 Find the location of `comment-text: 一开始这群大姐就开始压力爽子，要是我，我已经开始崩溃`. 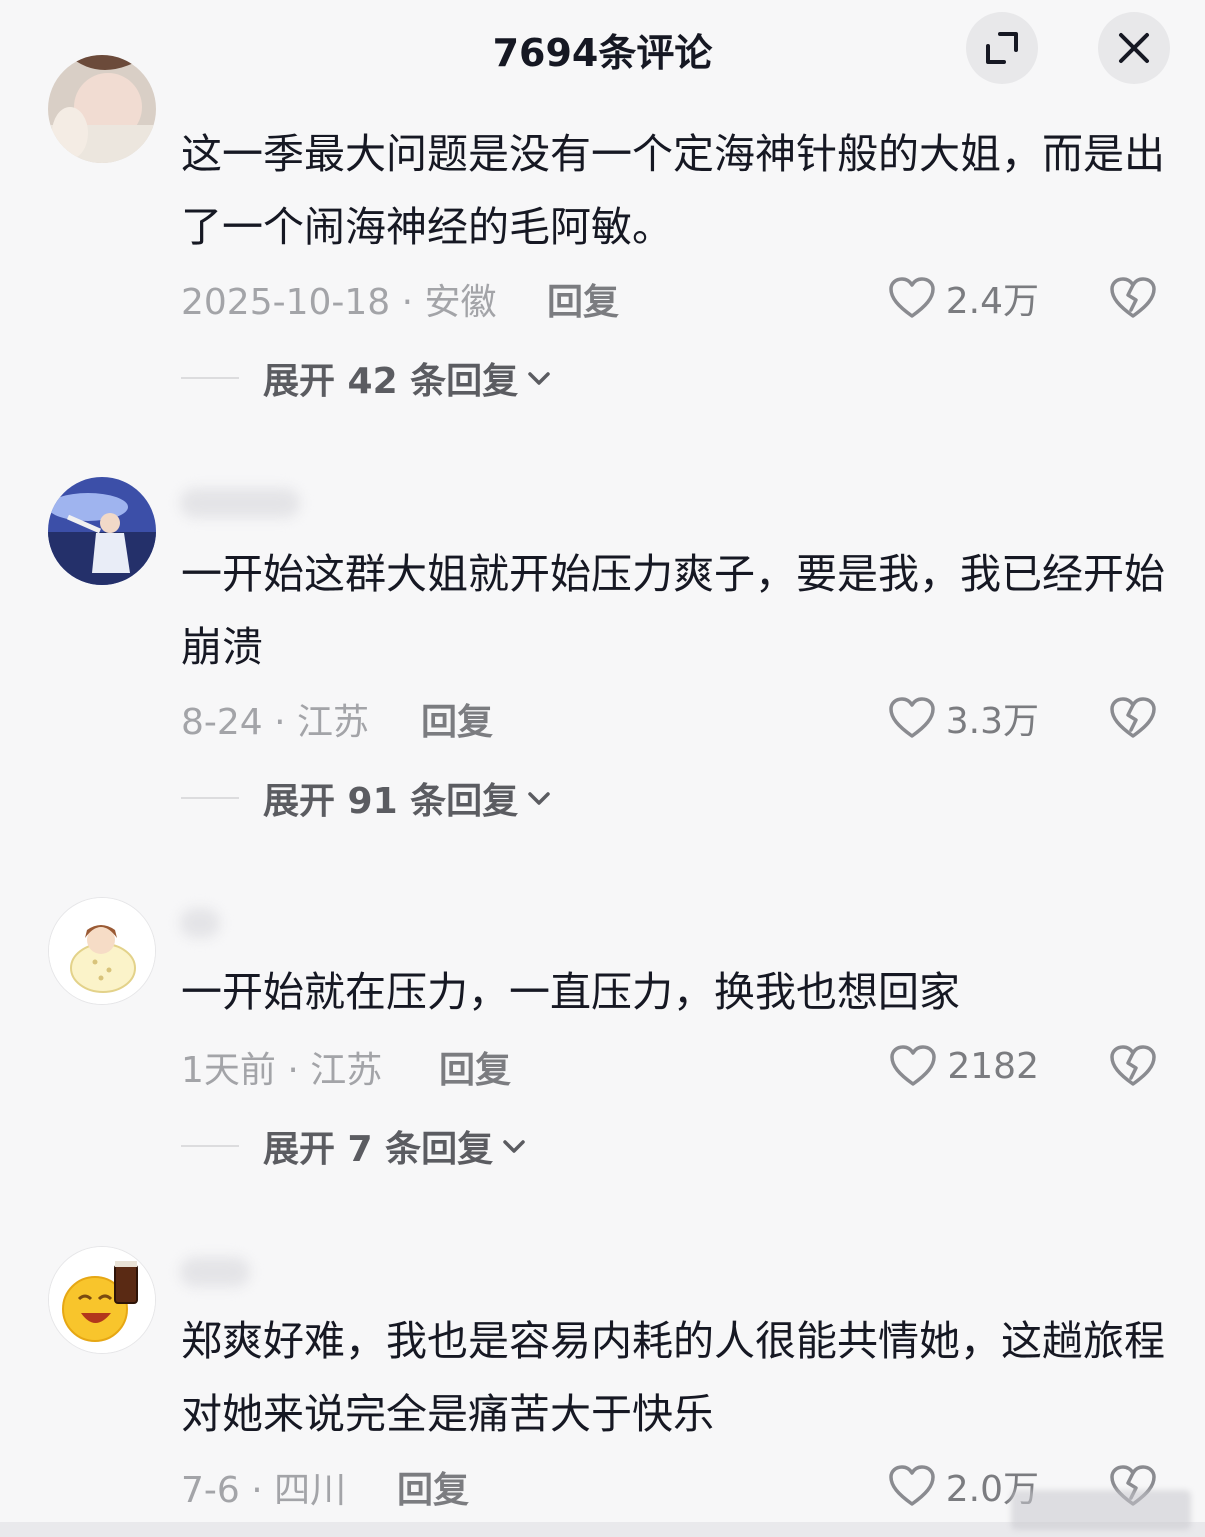

comment-text: 一开始这群大姐就开始压力爽子，要是我，我已经开始崩溃 is located at coordinates (673, 610).